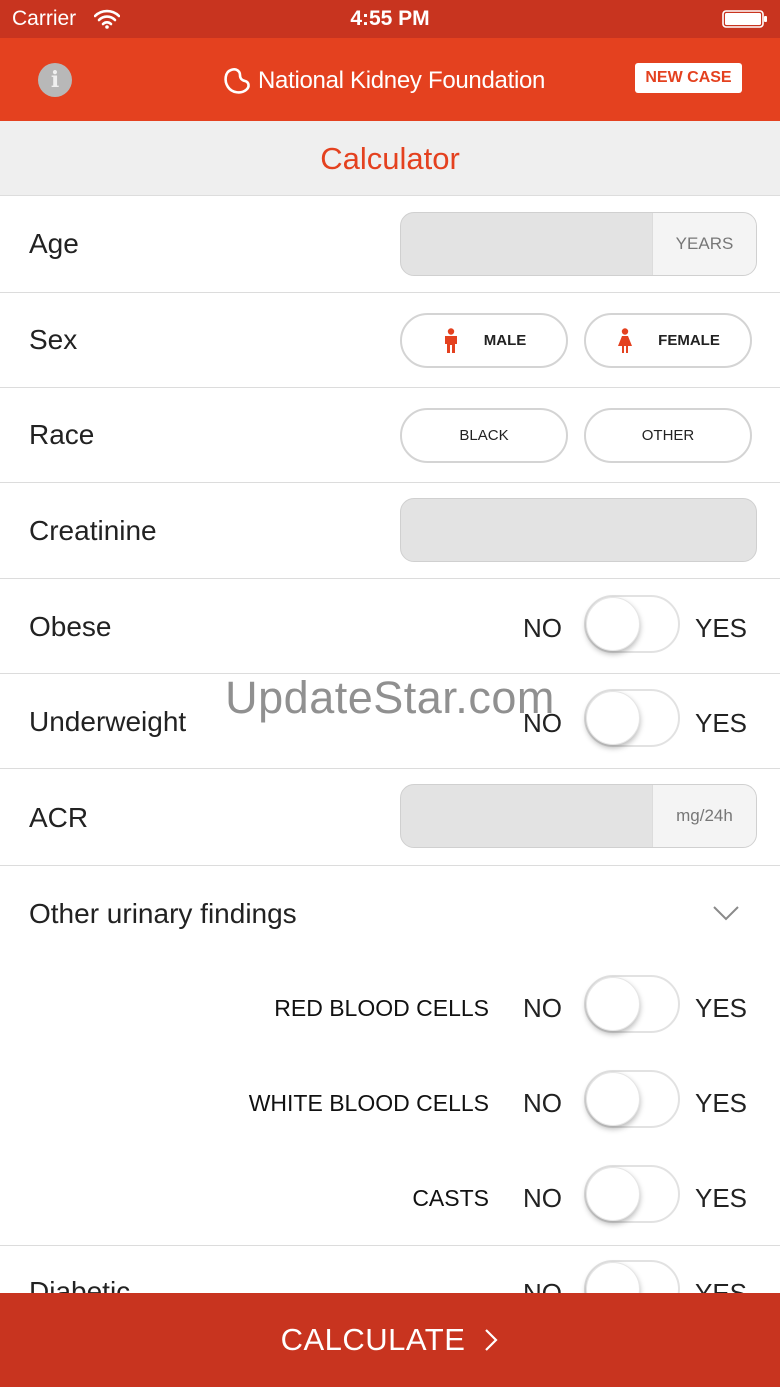 The height and width of the screenshot is (1387, 780). I want to click on status-bar: Carrier 4:55 PM, so click(390, 19).